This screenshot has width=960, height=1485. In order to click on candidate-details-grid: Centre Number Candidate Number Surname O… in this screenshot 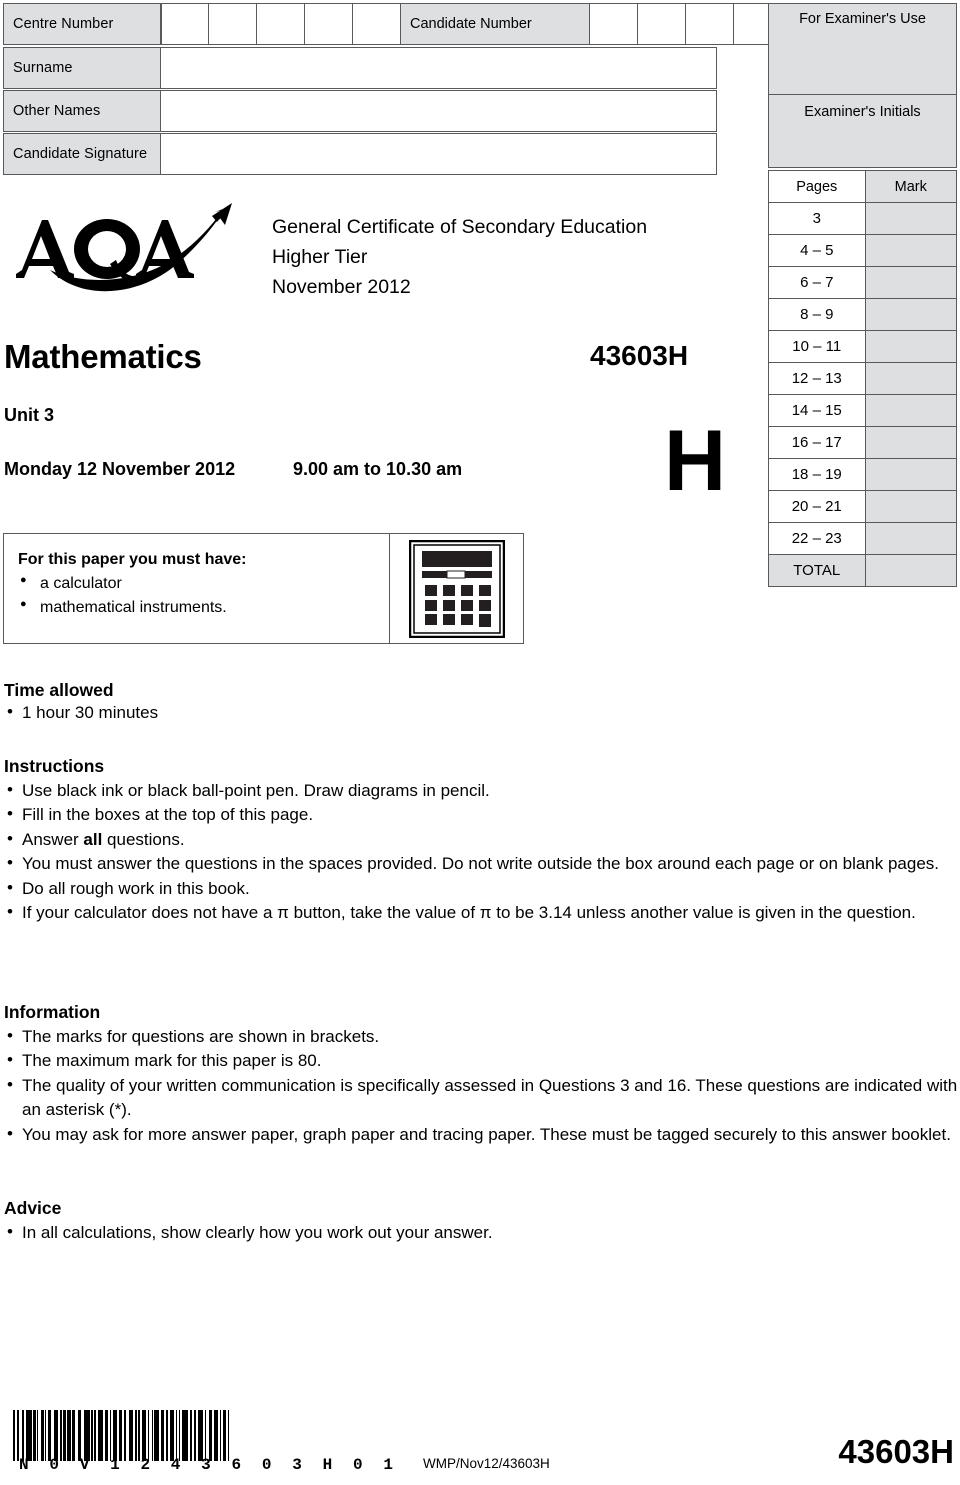, I will do `click(392, 89)`.